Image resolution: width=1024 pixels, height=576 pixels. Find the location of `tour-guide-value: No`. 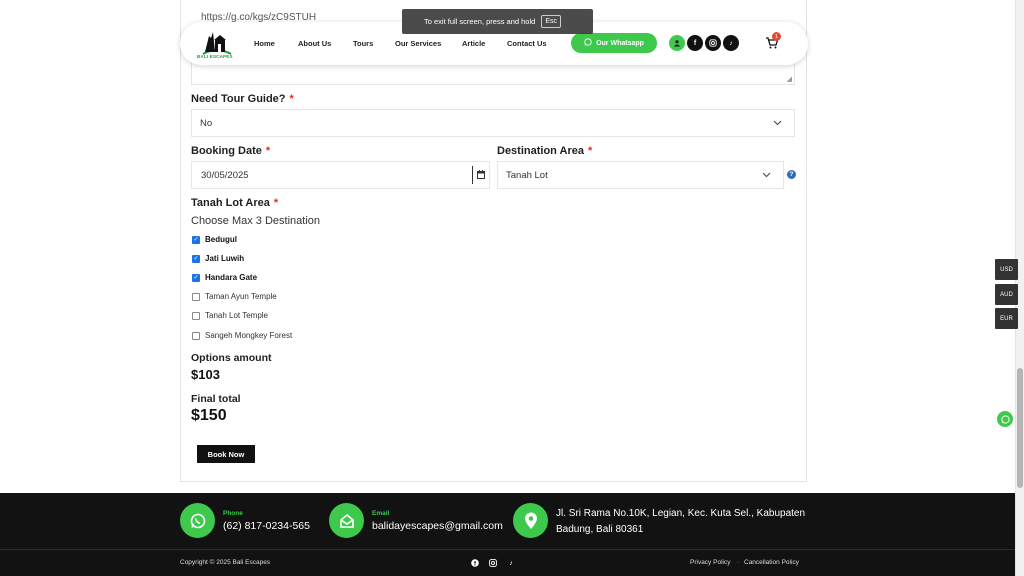

tour-guide-value: No is located at coordinates (206, 123).